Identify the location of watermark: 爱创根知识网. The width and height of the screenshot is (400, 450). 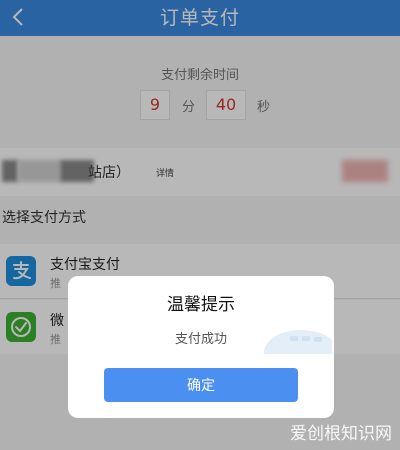
(341, 431).